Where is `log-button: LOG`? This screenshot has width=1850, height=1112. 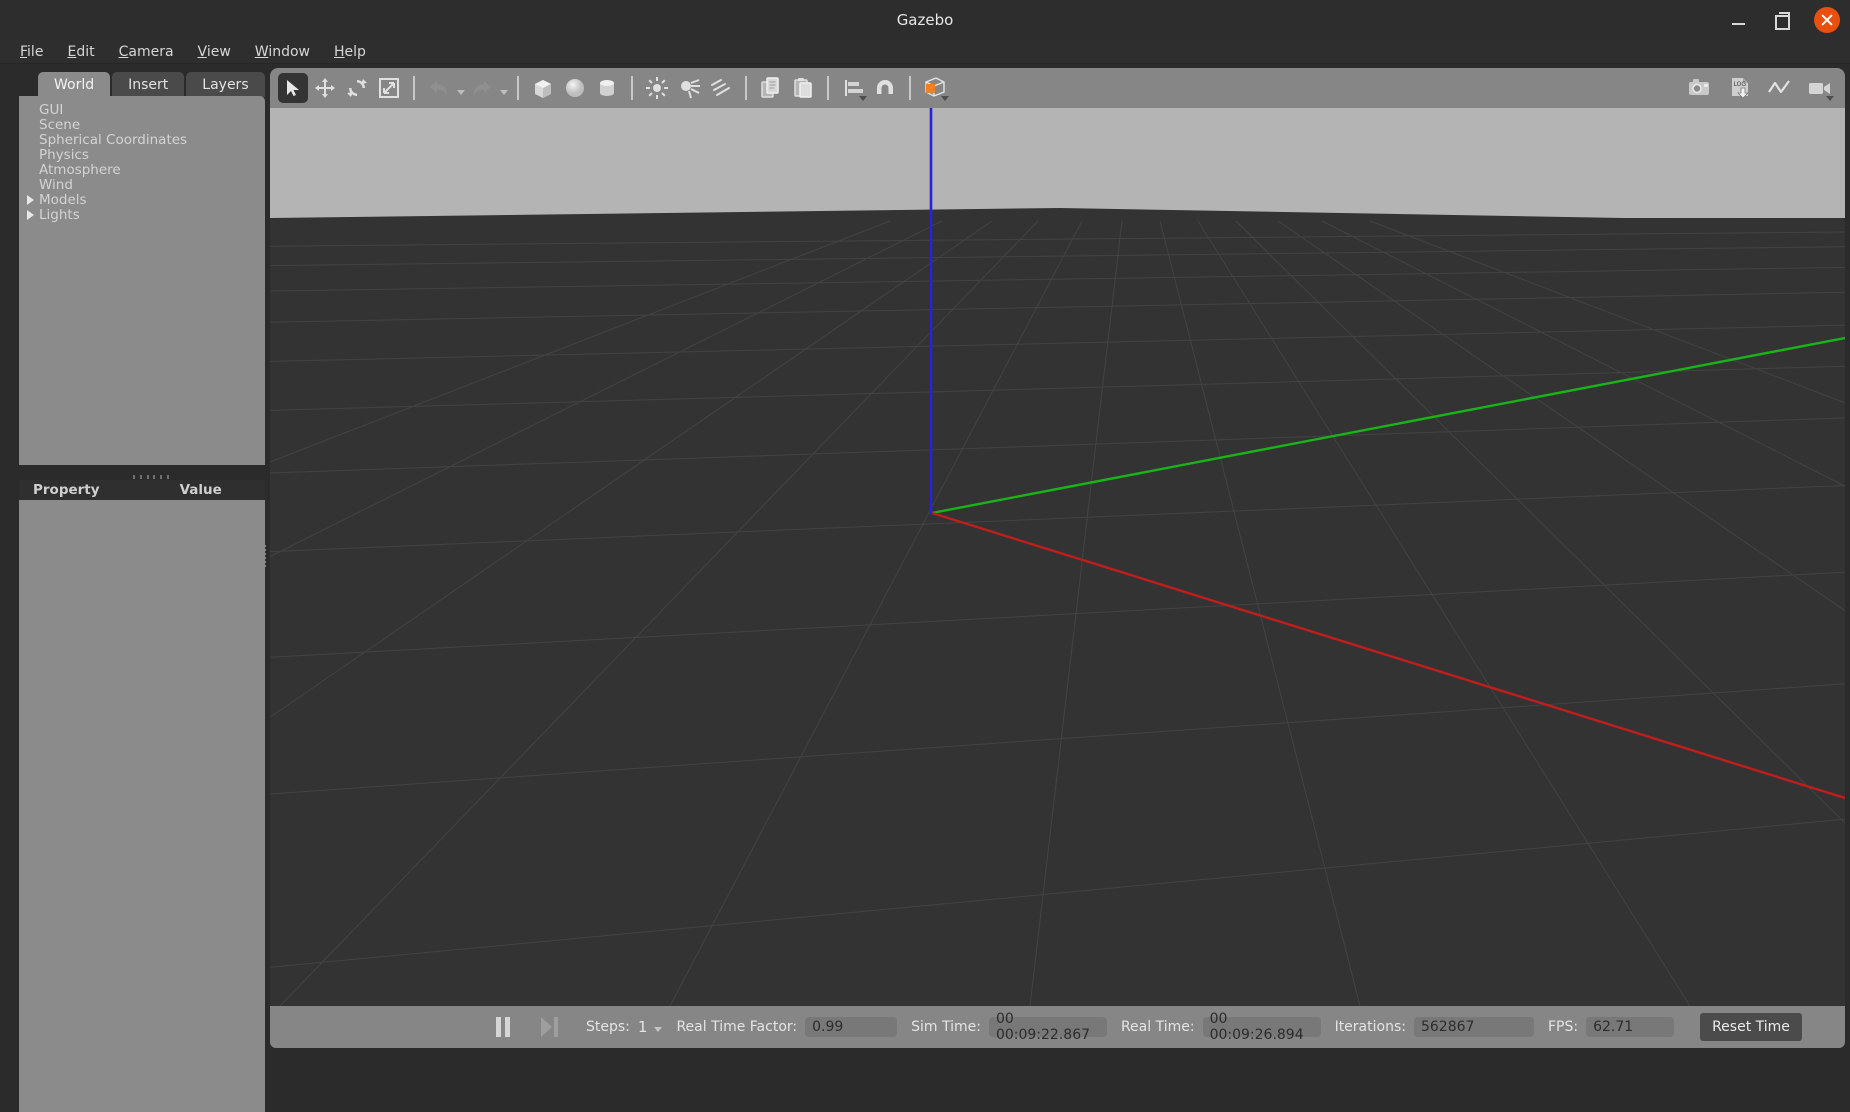
log-button: LOG is located at coordinates (1740, 88).